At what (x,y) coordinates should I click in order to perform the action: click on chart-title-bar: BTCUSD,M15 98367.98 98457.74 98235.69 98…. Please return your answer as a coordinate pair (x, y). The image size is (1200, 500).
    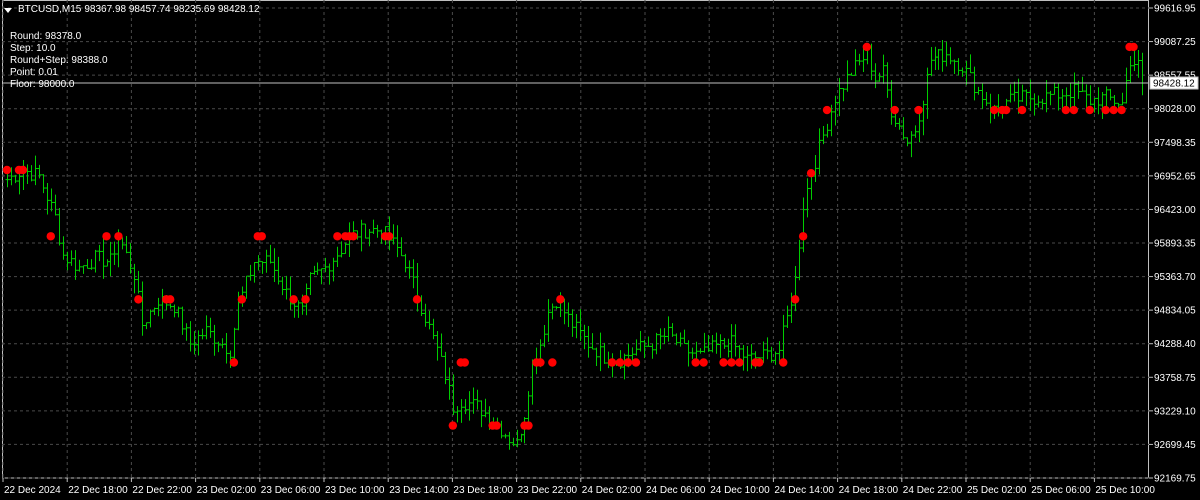
    Looking at the image, I should click on (132, 10).